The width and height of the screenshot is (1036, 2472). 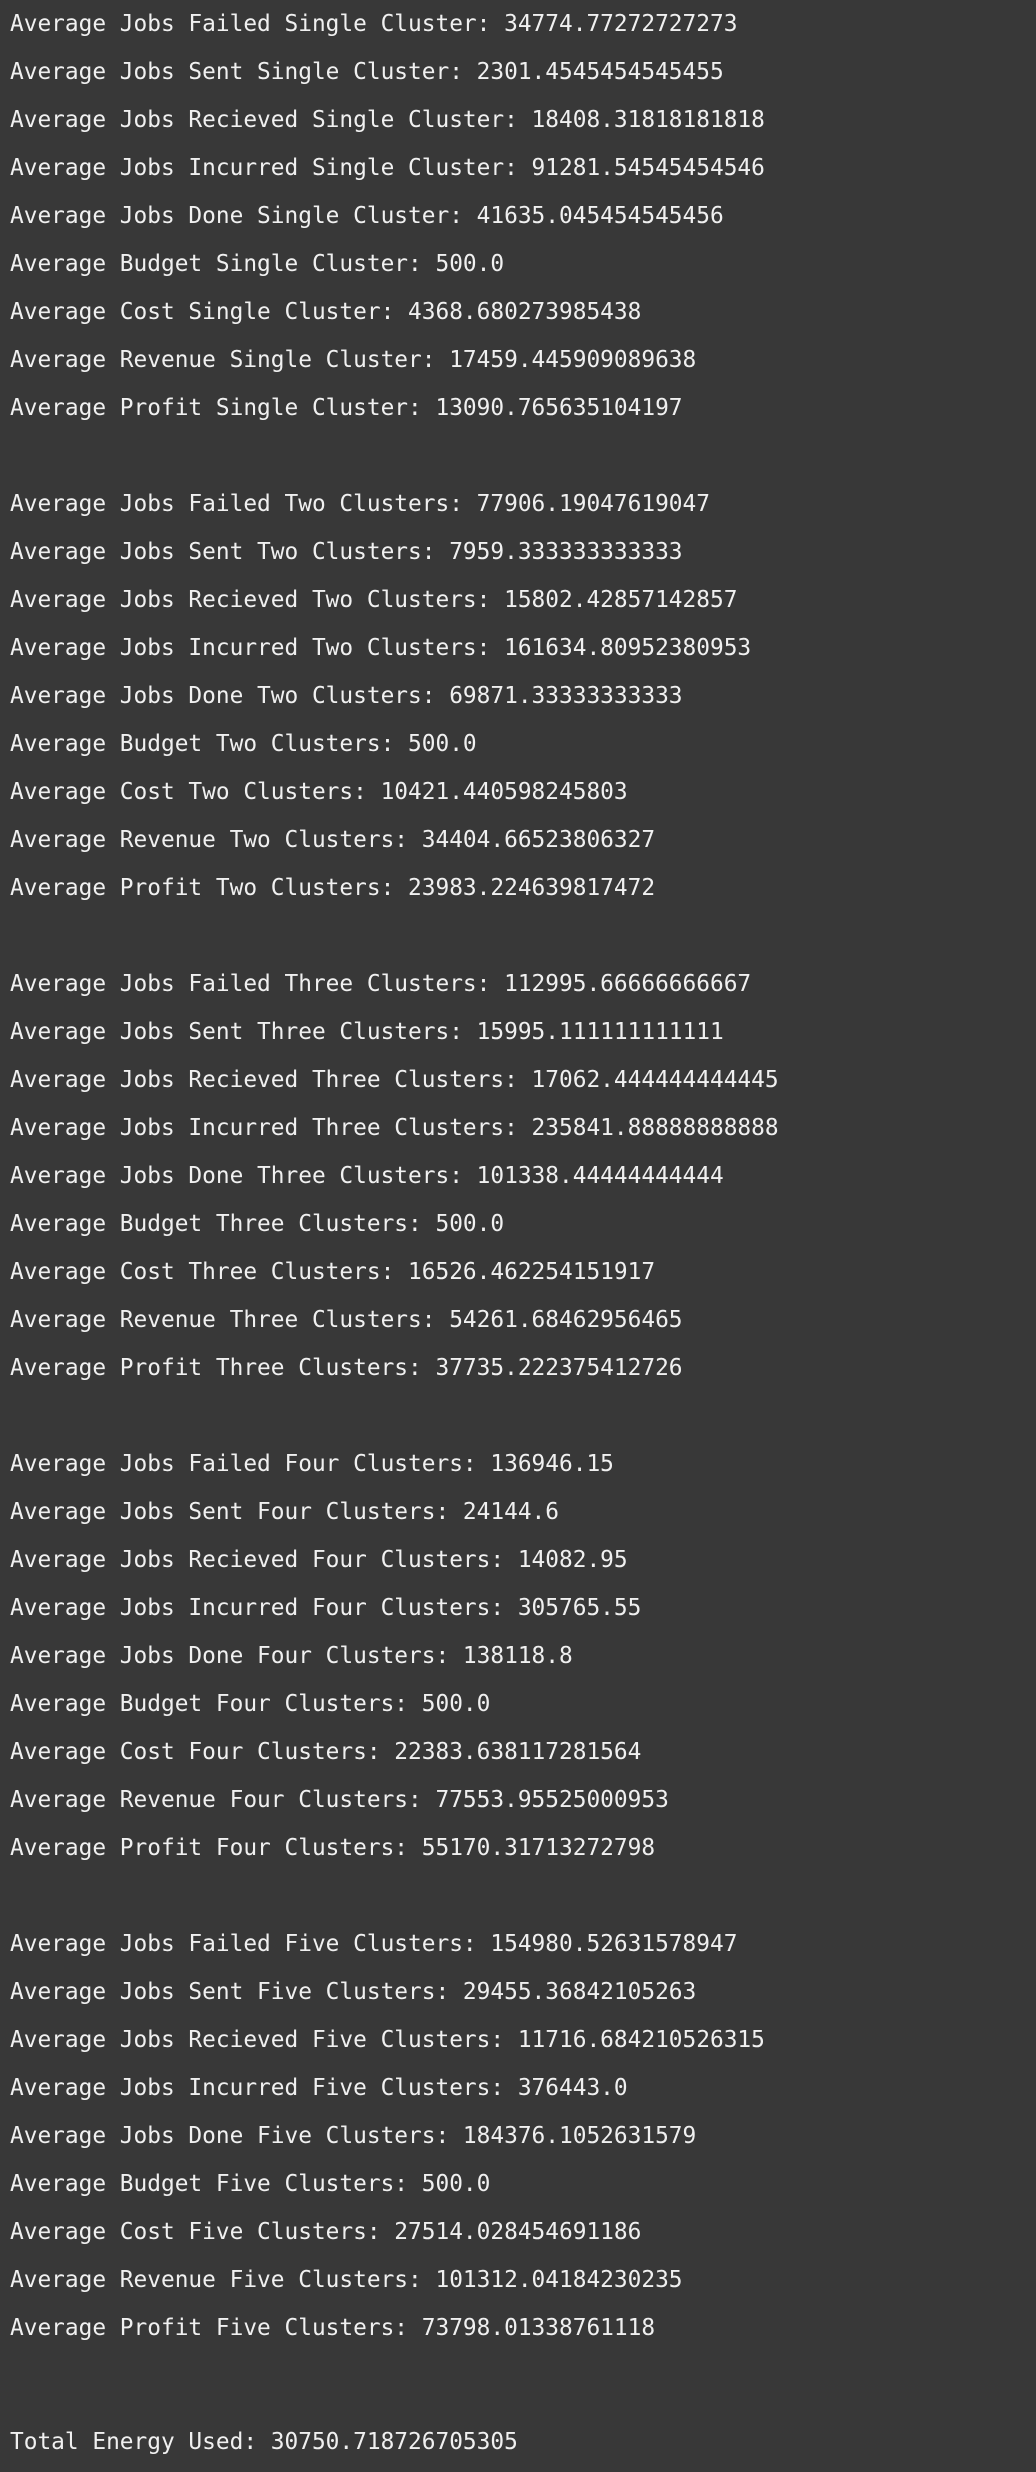 What do you see at coordinates (250, 1704) in the screenshot?
I see `output-line: Average Budget Four Clusters: 500.0` at bounding box center [250, 1704].